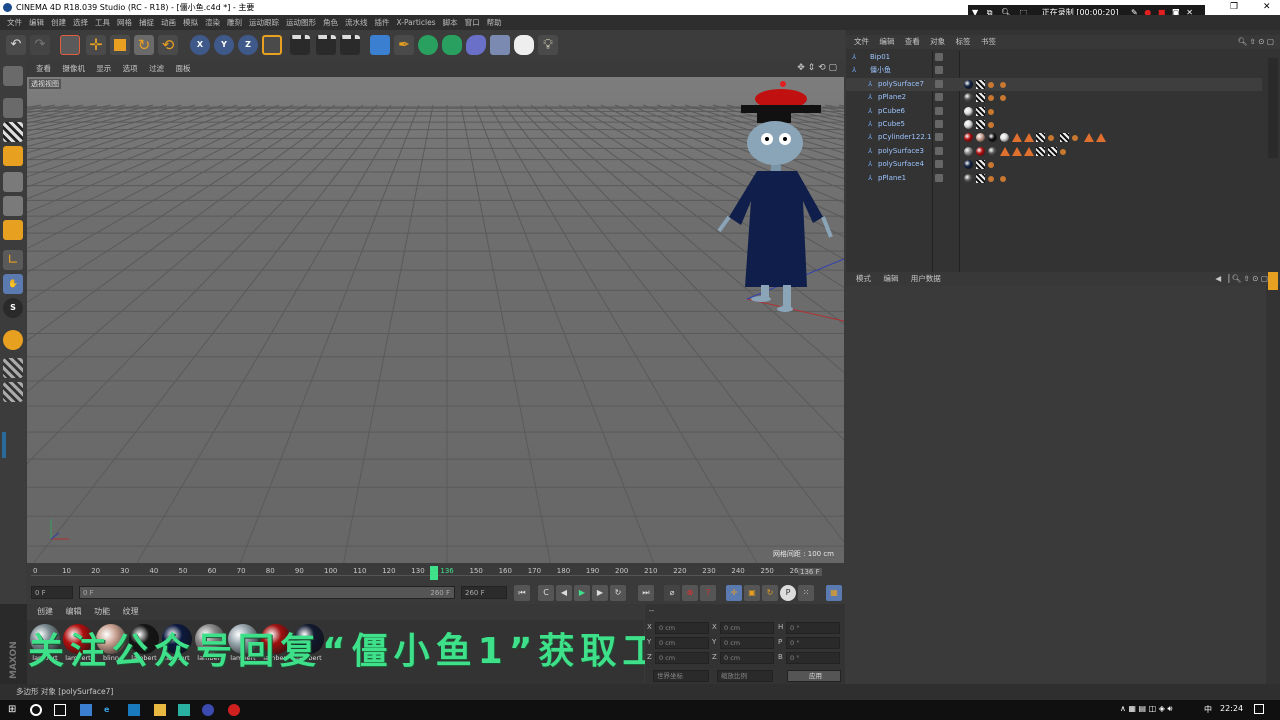 This screenshot has height=720, width=1280. What do you see at coordinates (73, 68) in the screenshot?
I see `viewport-menu-camera: 摄像机` at bounding box center [73, 68].